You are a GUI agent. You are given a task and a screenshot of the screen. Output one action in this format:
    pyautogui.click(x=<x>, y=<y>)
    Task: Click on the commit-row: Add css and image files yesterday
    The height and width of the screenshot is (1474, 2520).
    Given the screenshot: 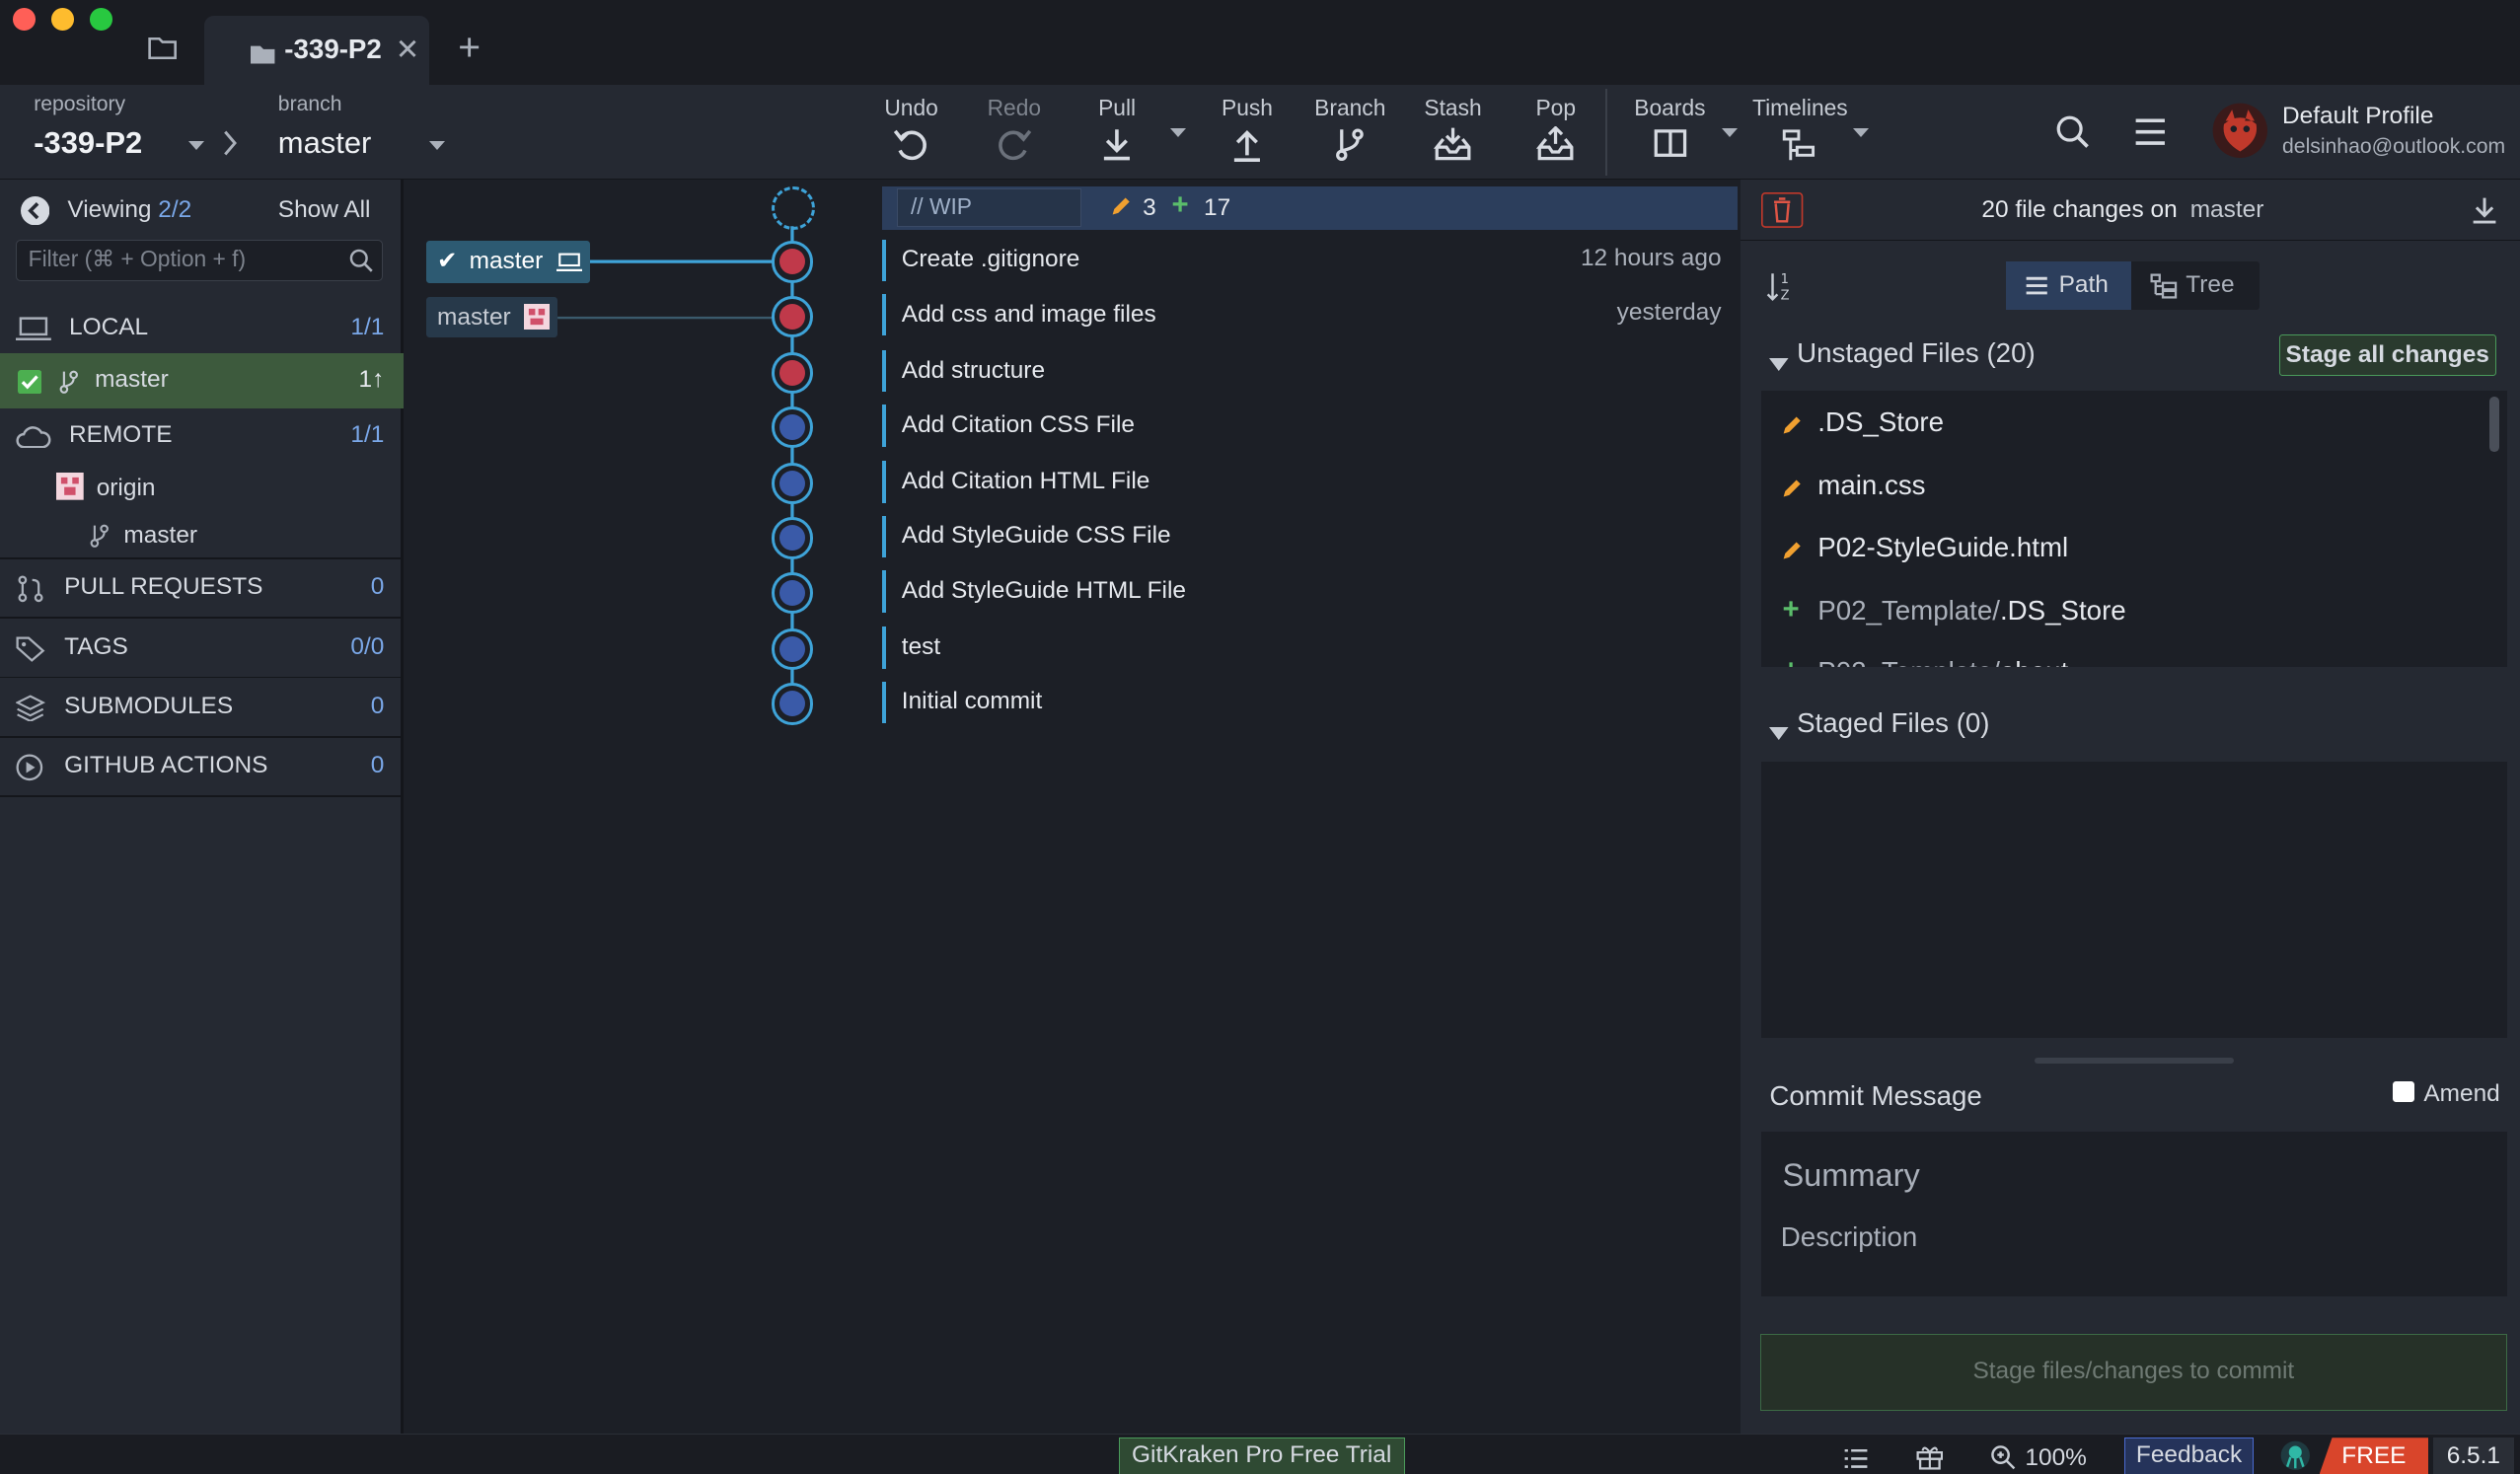 What is the action you would take?
    pyautogui.click(x=1311, y=316)
    